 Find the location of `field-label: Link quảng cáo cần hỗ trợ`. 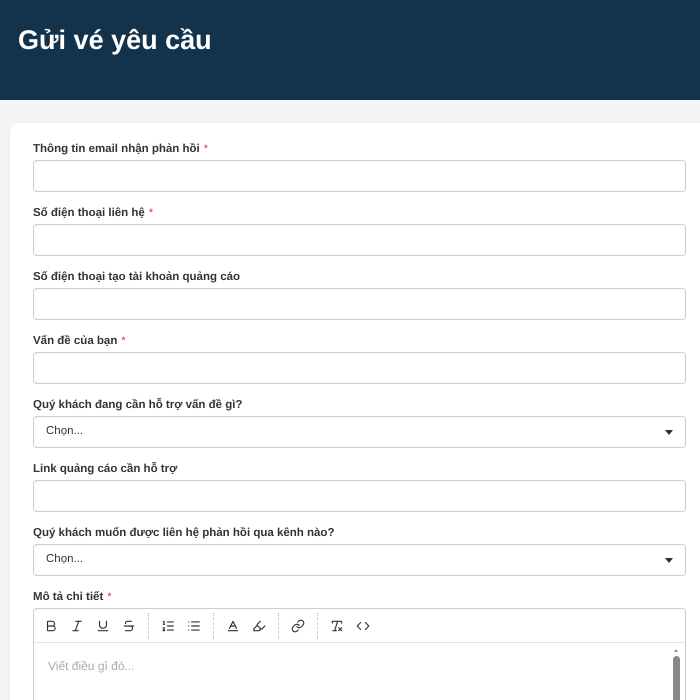

field-label: Link quảng cáo cần hỗ trợ is located at coordinates (105, 469).